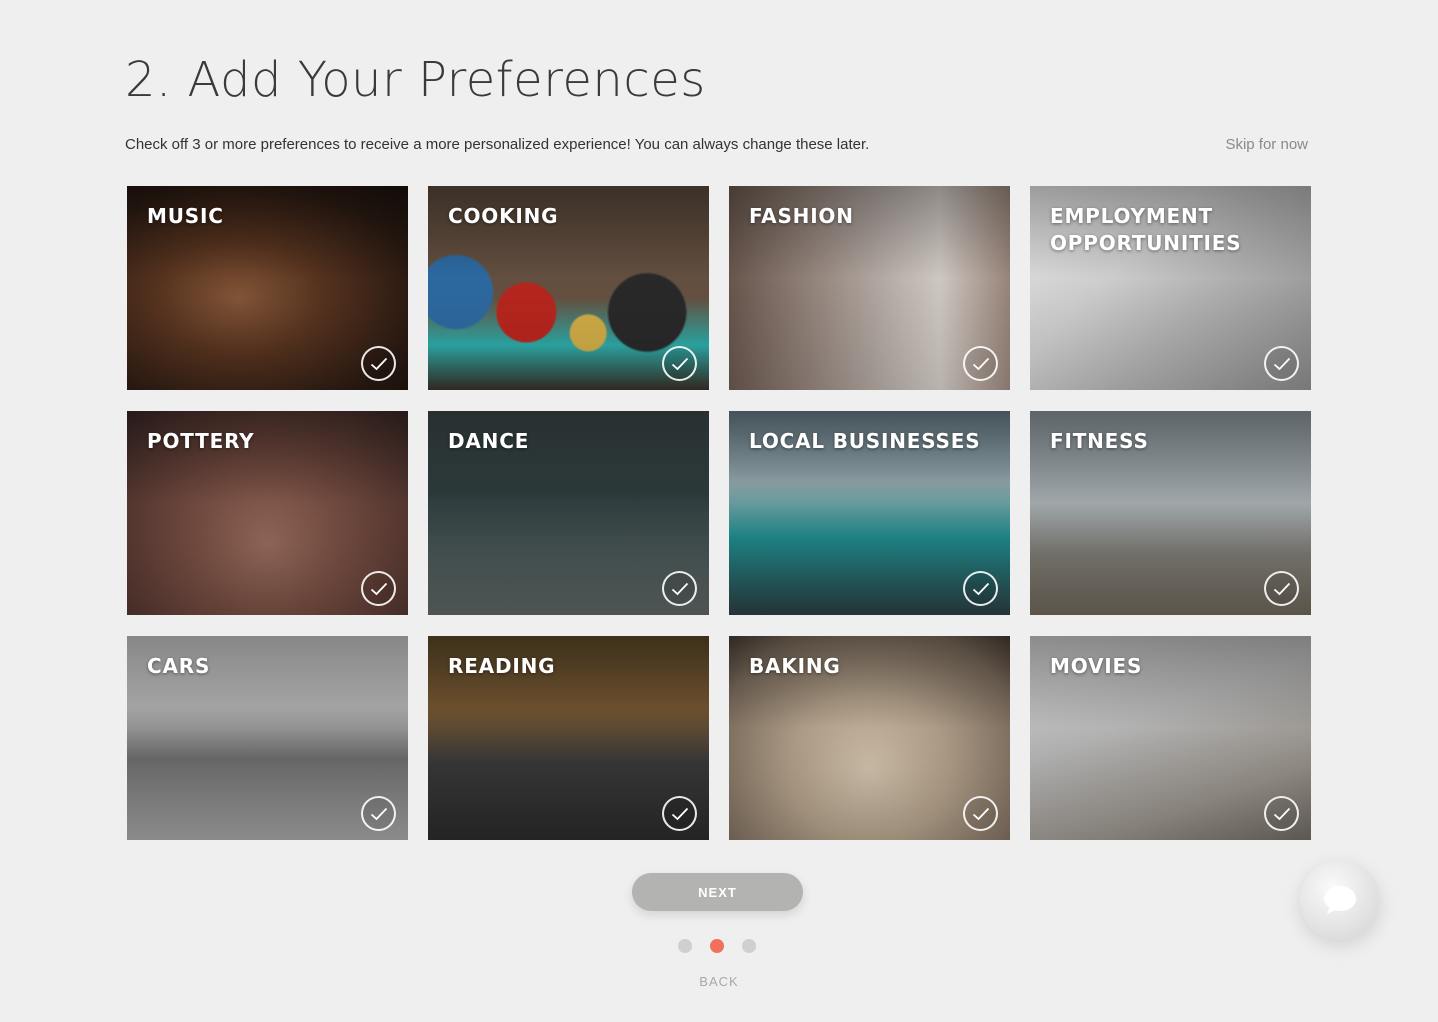 This screenshot has height=1022, width=1438. Describe the element at coordinates (503, 216) in the screenshot. I see `preference-label: COOKING` at that location.